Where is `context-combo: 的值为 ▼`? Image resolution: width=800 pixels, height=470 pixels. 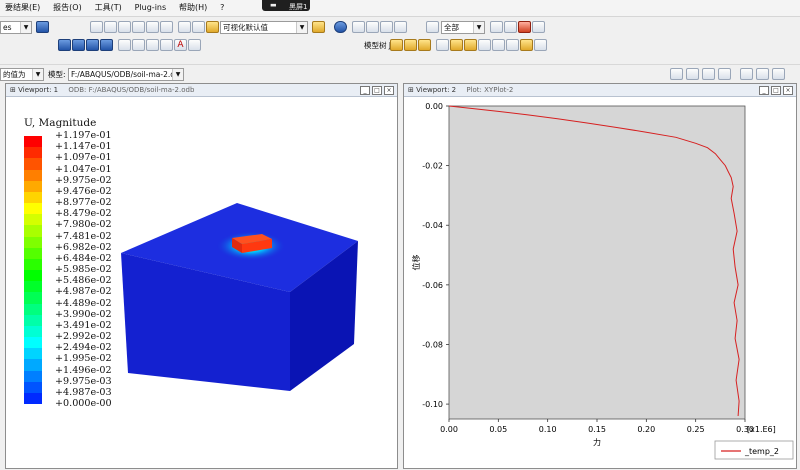
context-combo: 的值为 ▼ is located at coordinates (22, 74).